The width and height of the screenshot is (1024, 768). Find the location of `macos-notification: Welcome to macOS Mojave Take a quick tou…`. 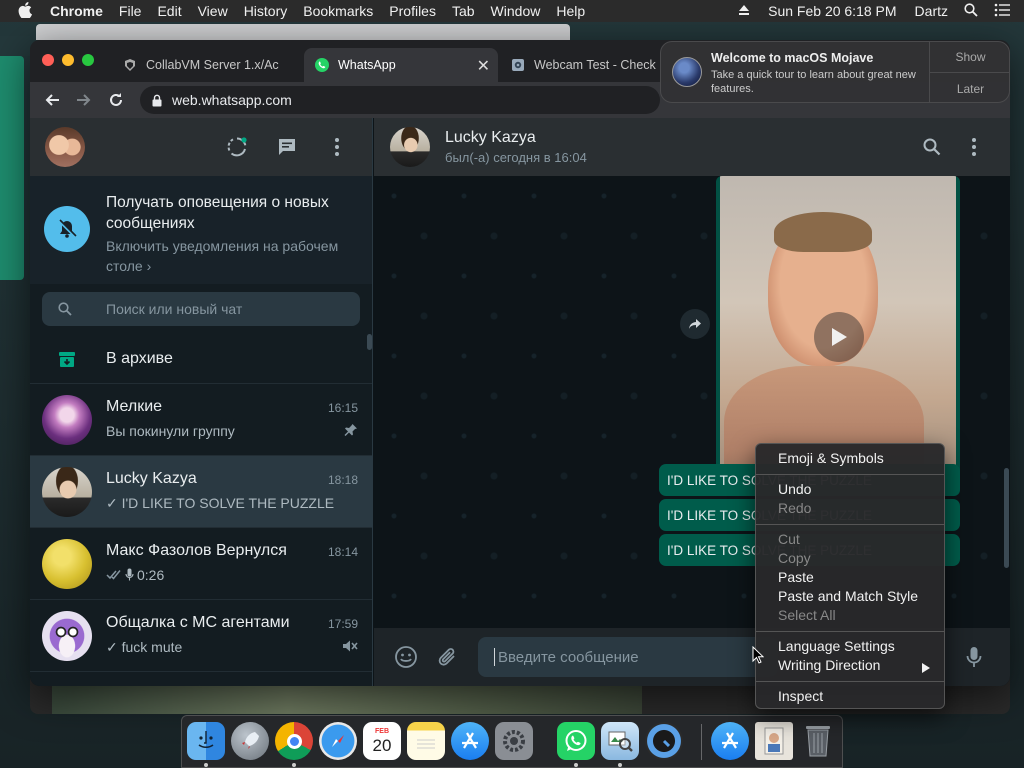

macos-notification: Welcome to macOS Mojave Take a quick tou… is located at coordinates (835, 72).